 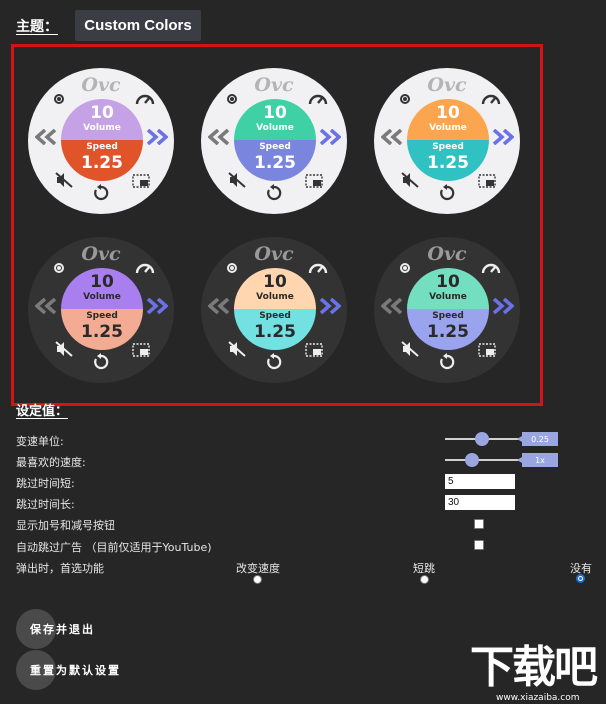 What do you see at coordinates (114, 547) in the screenshot?
I see `auto-skip-ads-label: 自动跳过广告 （目前仅适用于YouTube)` at bounding box center [114, 547].